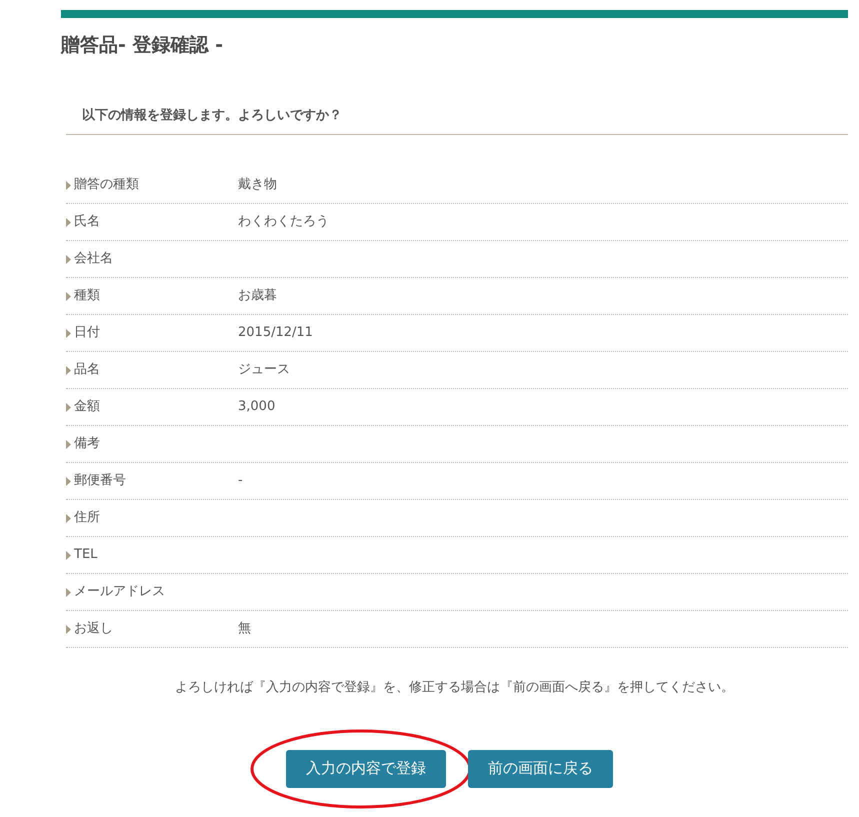 The image size is (859, 817). I want to click on field-value: お歳暮, so click(257, 296).